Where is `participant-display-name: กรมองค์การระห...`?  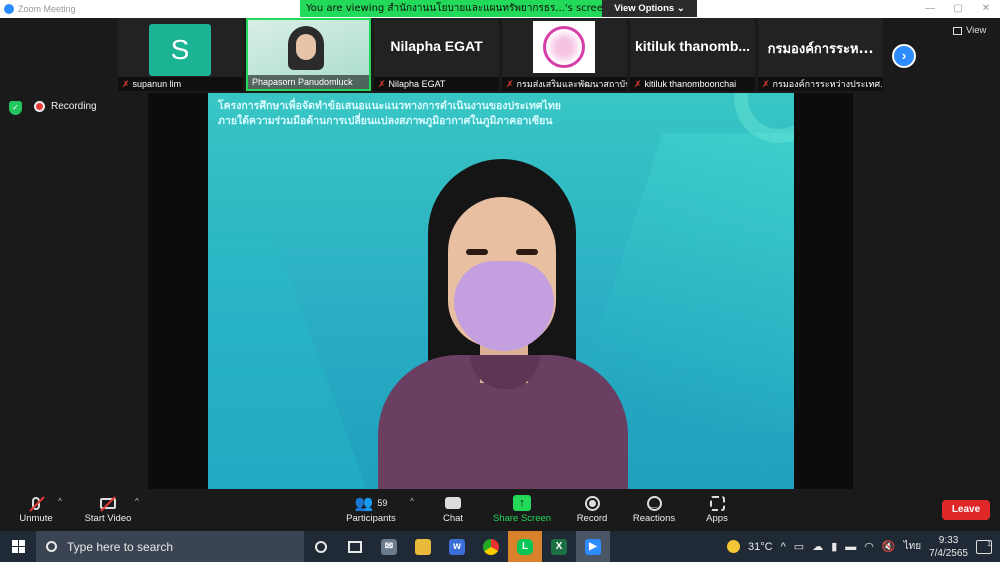
participant-display-name: กรมองค์การระห... is located at coordinates (820, 49).